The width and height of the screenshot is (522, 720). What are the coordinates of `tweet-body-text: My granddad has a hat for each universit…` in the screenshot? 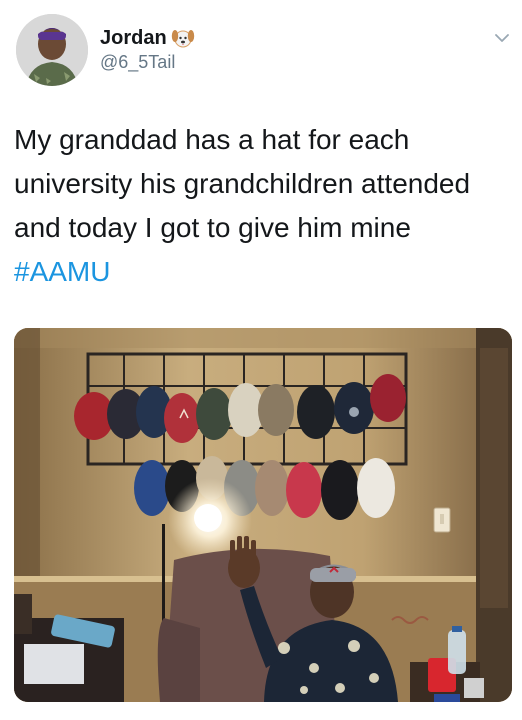 It's located at (242, 183).